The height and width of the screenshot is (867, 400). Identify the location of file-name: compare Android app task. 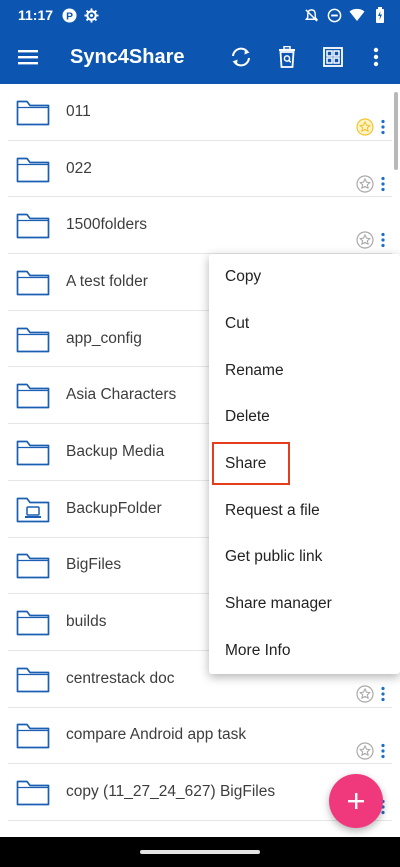
(156, 735).